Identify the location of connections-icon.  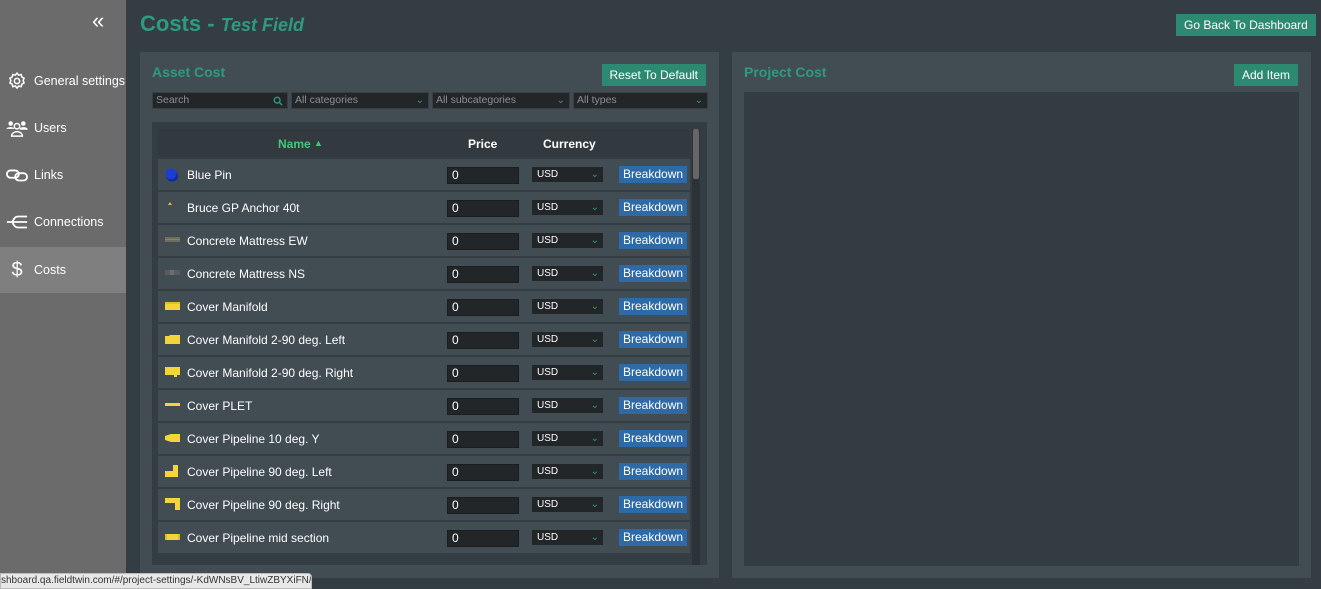
(17, 222).